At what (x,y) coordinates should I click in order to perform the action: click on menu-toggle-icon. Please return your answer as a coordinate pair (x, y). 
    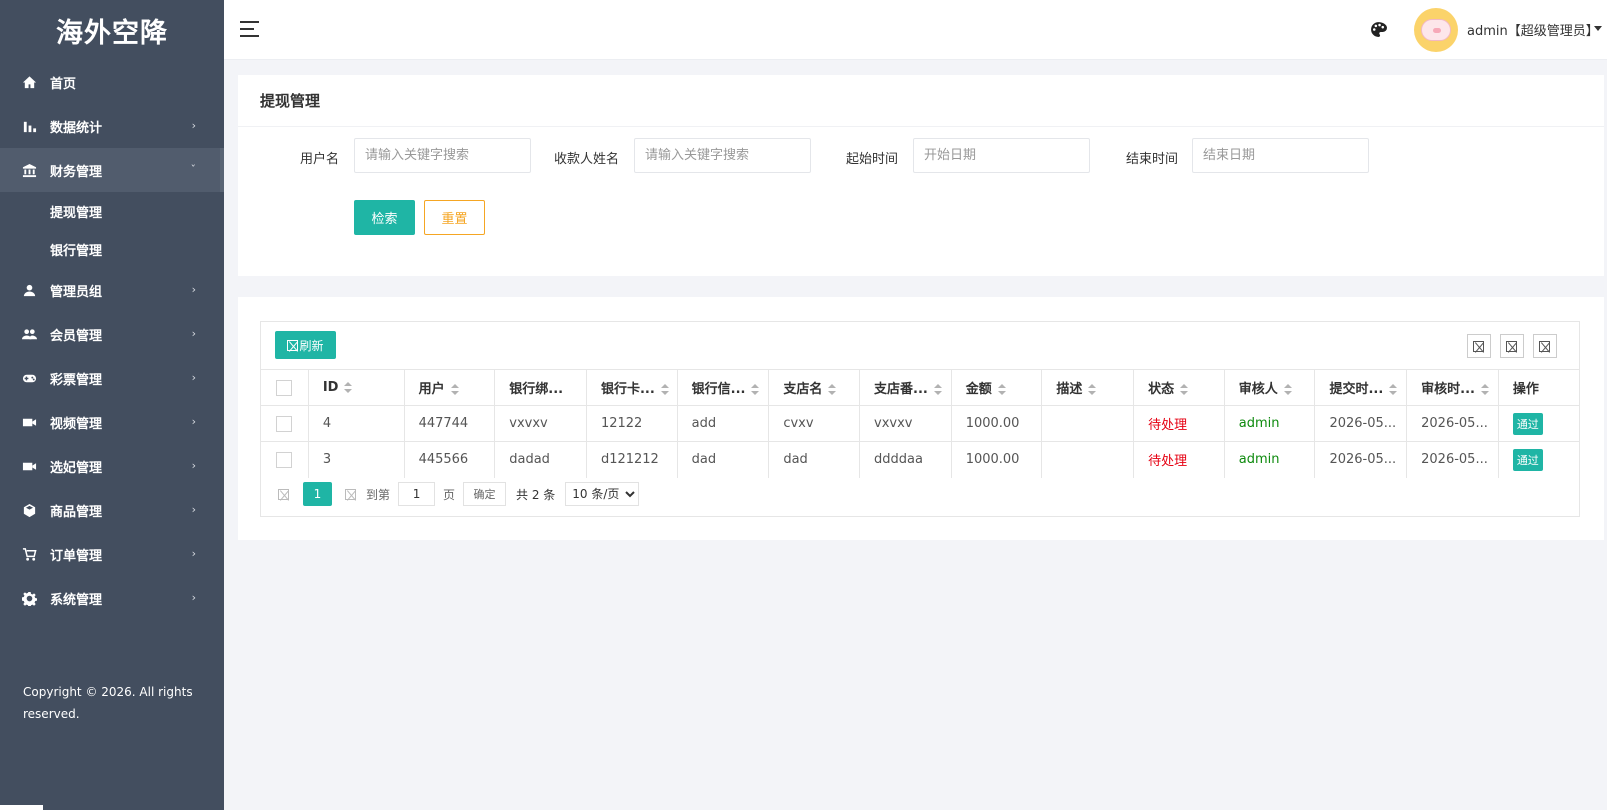
    Looking at the image, I should click on (249, 29).